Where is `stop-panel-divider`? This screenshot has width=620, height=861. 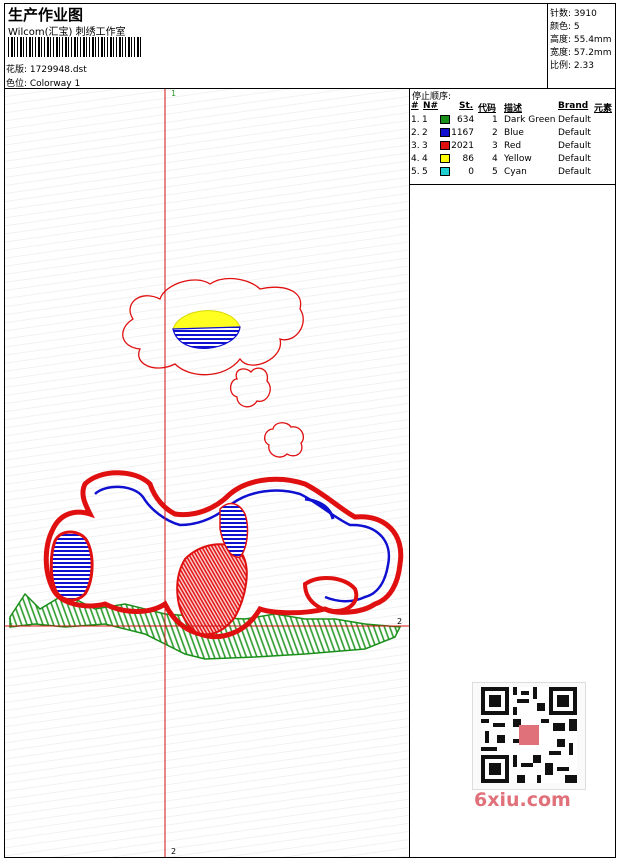
stop-panel-divider is located at coordinates (513, 184).